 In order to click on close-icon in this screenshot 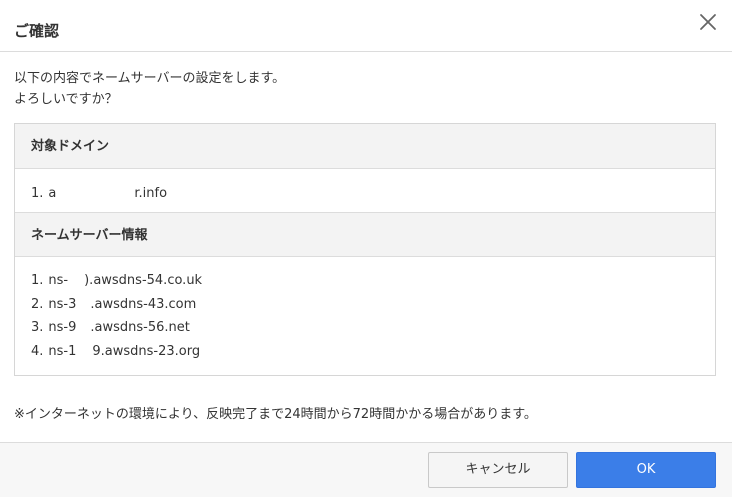, I will do `click(708, 22)`.